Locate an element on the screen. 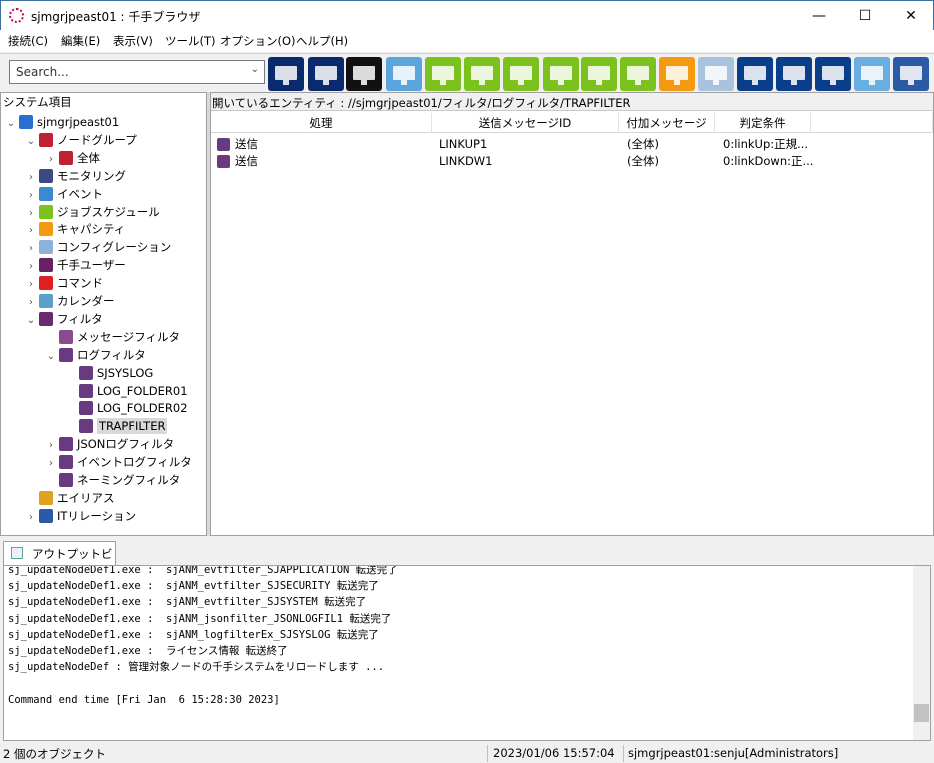 The width and height of the screenshot is (934, 763). tree-item: メッセージフィルタ is located at coordinates (112, 337).